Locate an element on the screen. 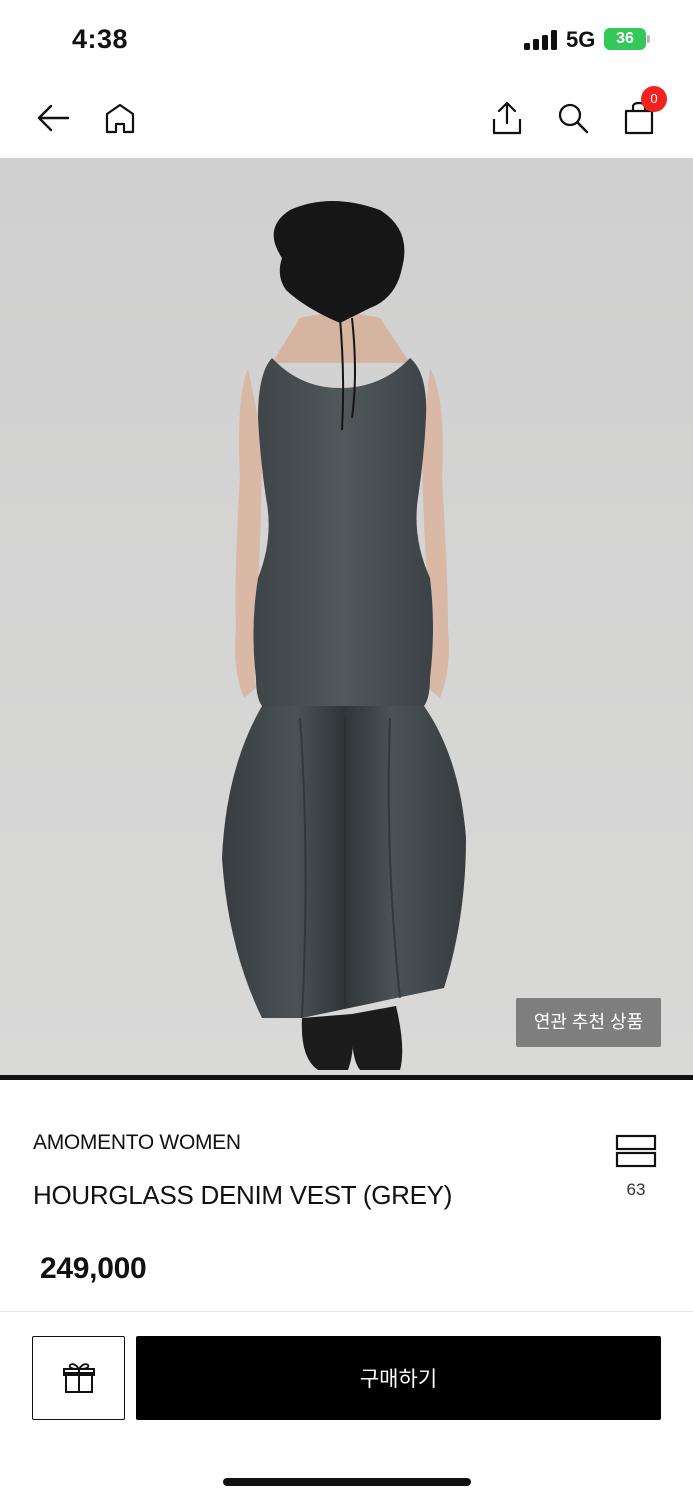 This screenshot has height=1500, width=693. share-button is located at coordinates (507, 118).